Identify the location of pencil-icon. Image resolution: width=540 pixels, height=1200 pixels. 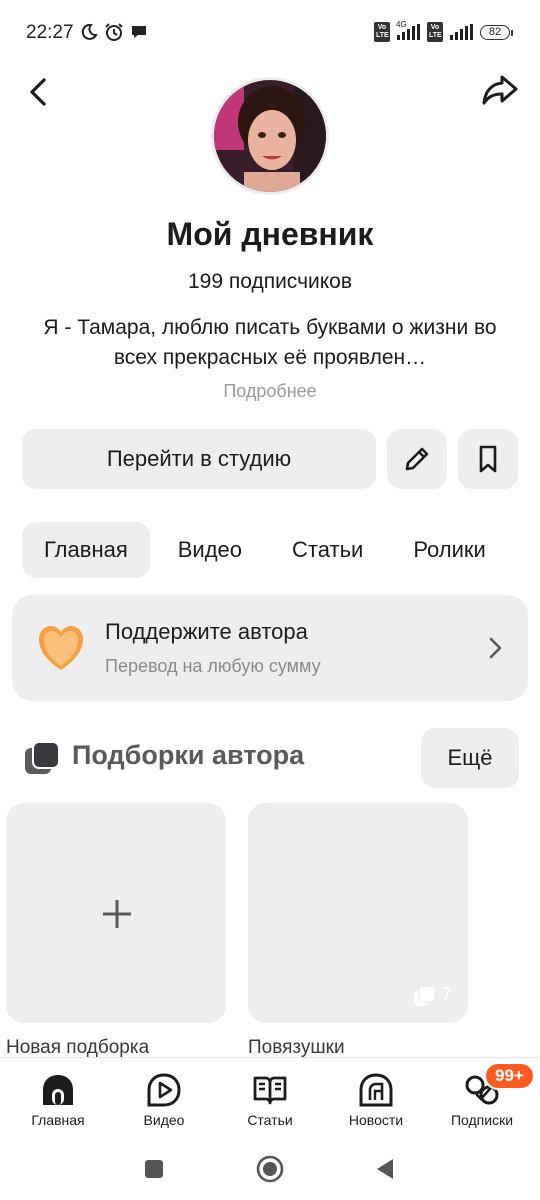
(417, 459).